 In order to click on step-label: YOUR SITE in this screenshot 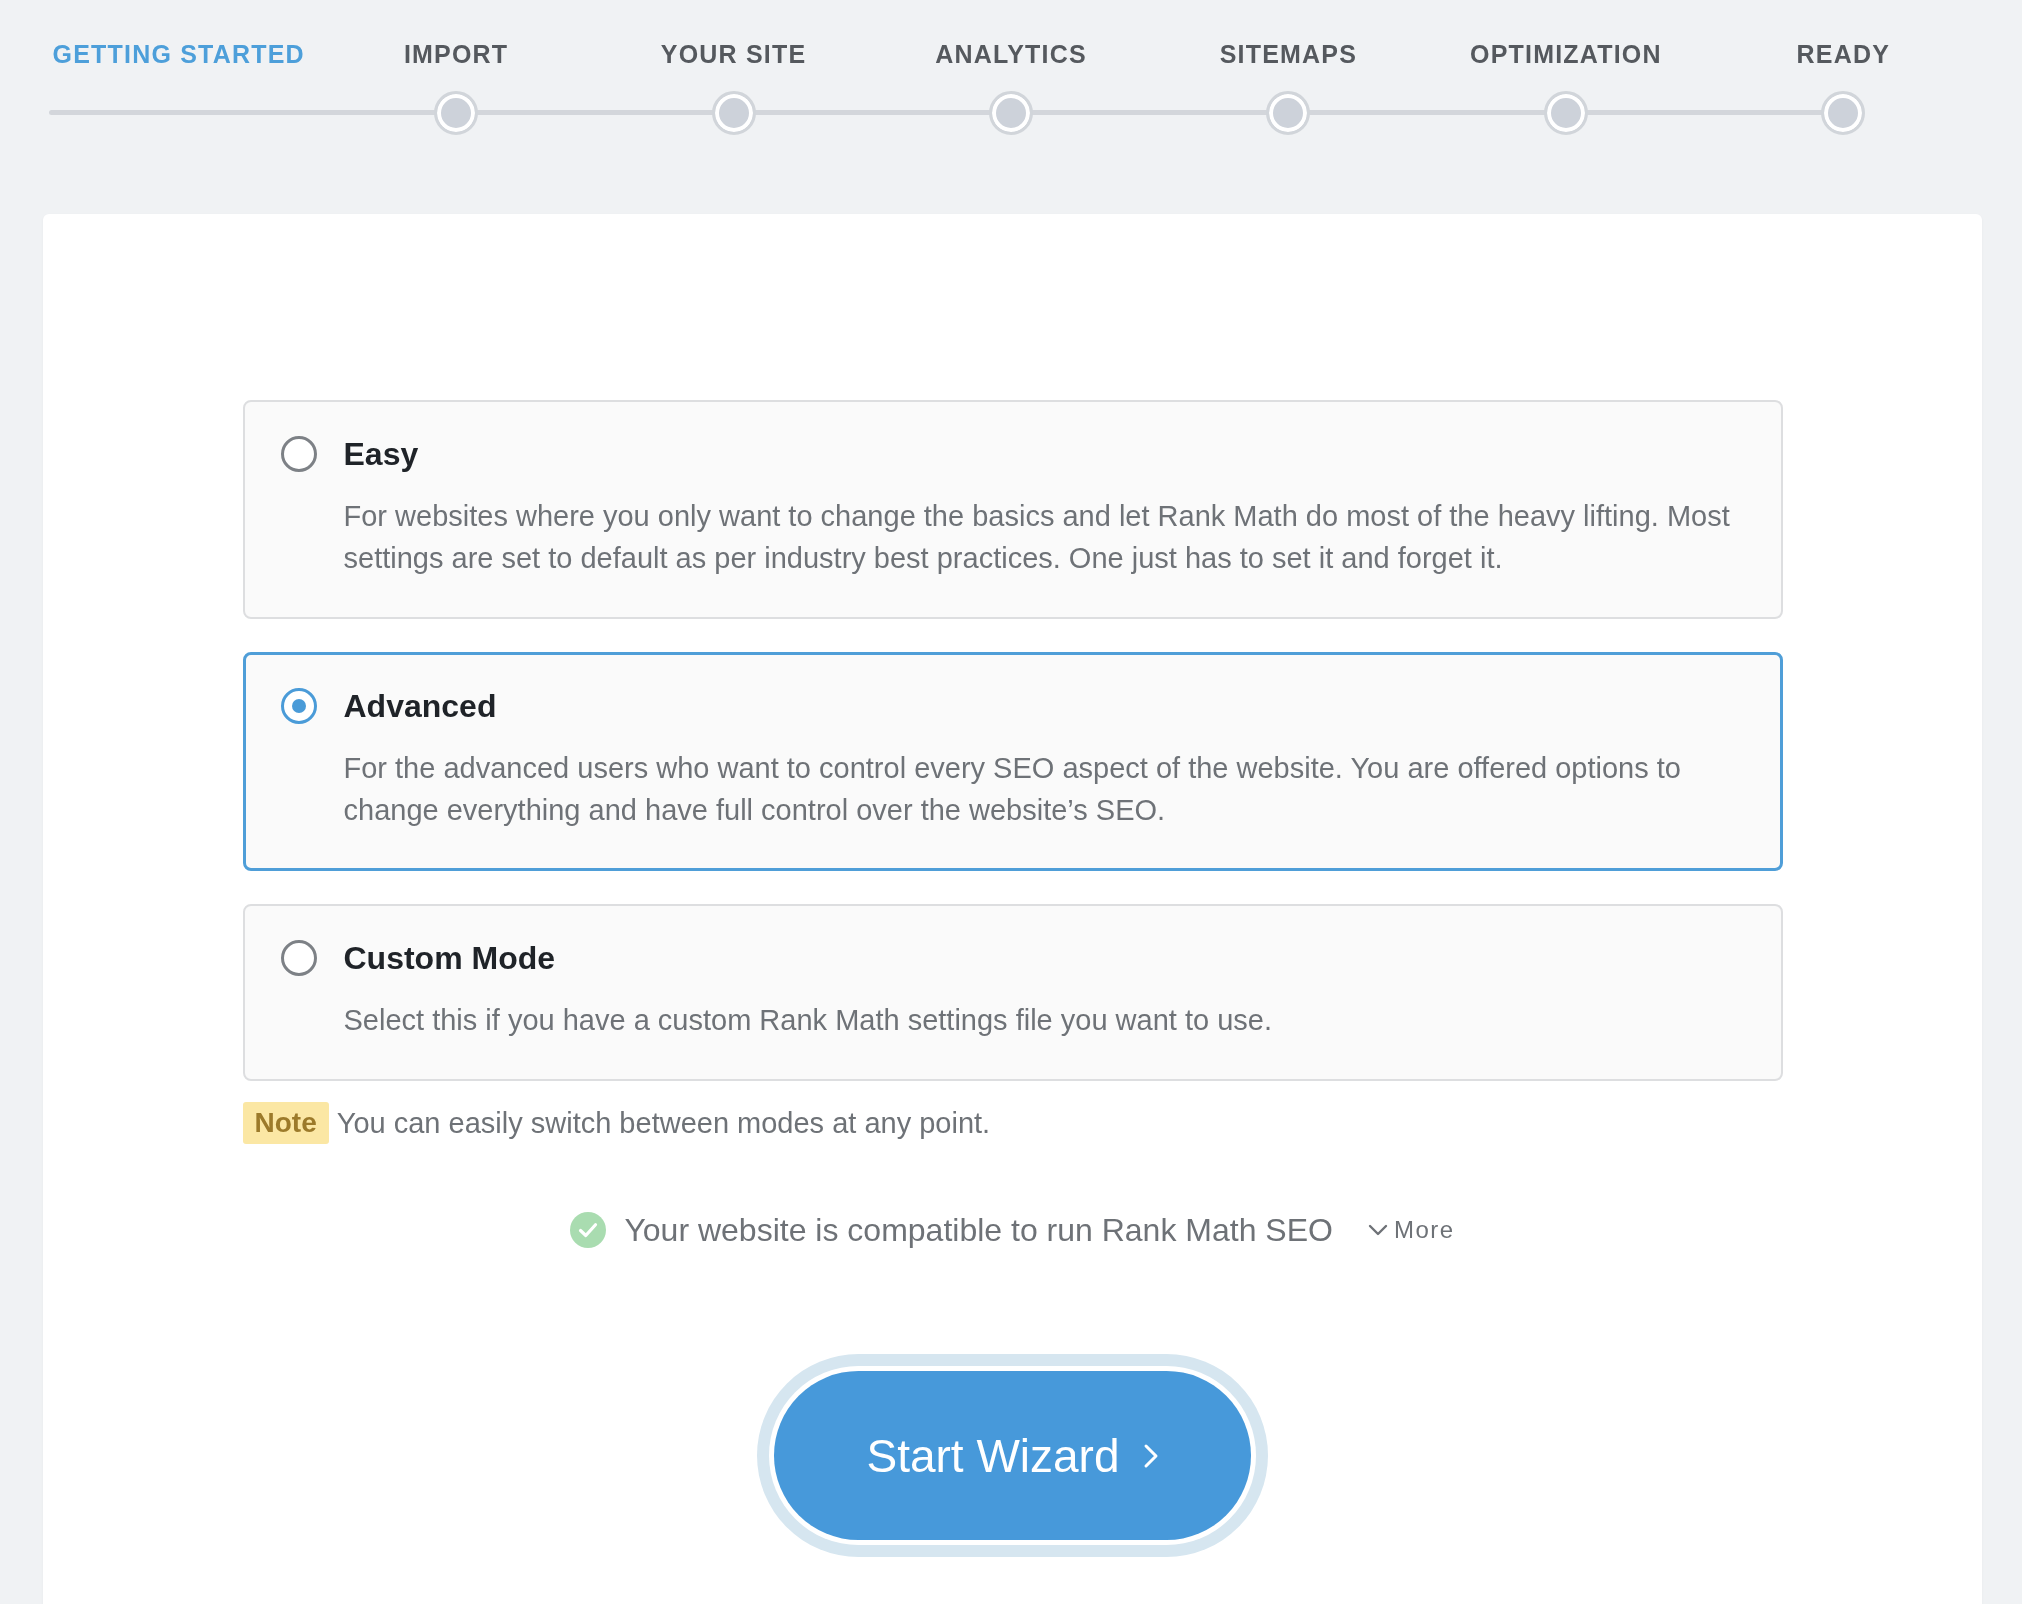, I will do `click(733, 54)`.